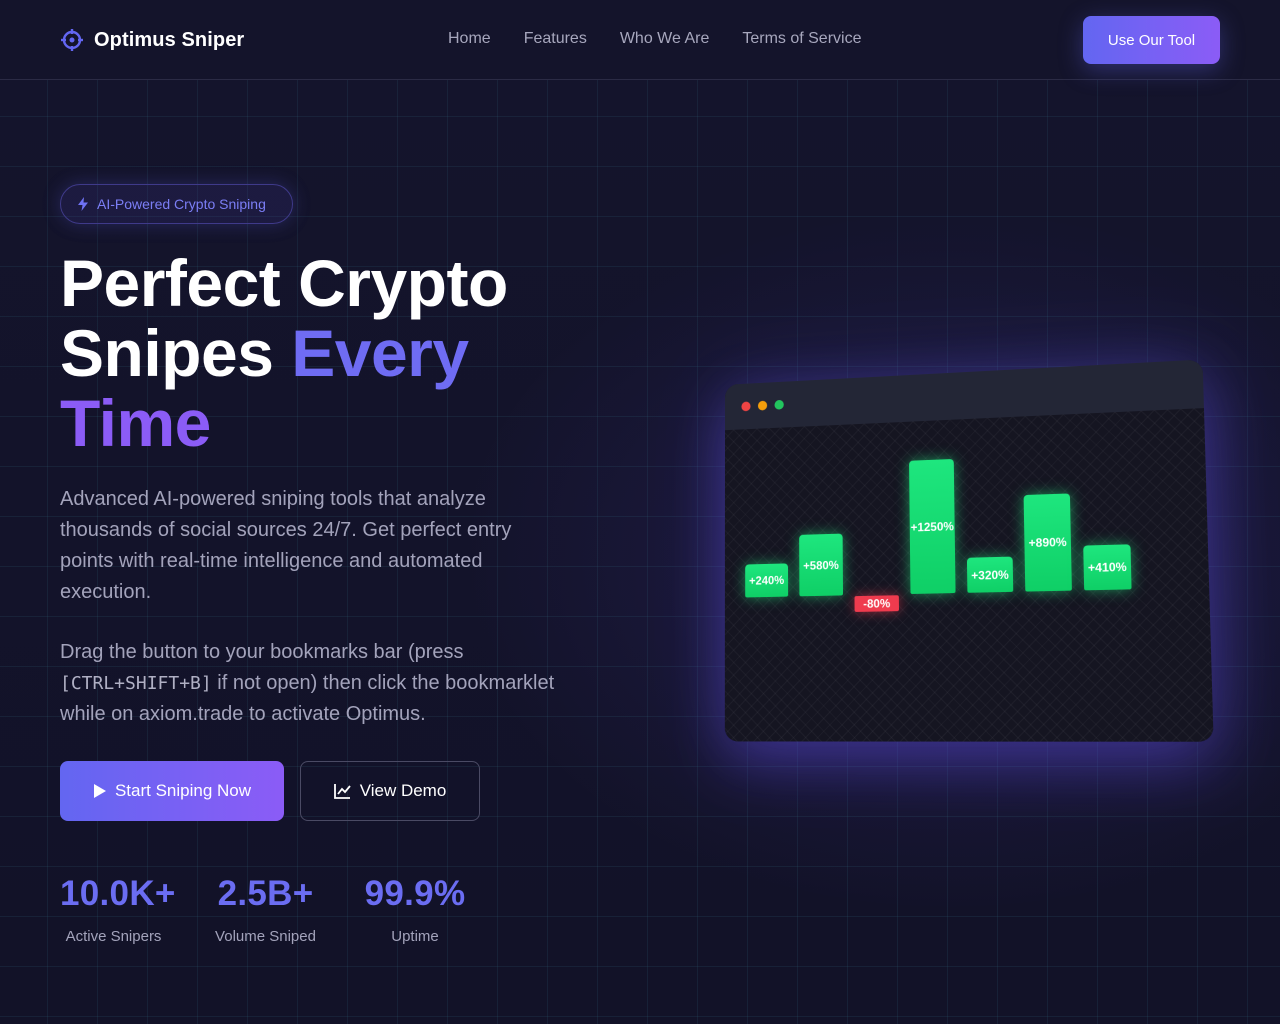 The image size is (1280, 1024). I want to click on chart-bar-label: +240%, so click(767, 580).